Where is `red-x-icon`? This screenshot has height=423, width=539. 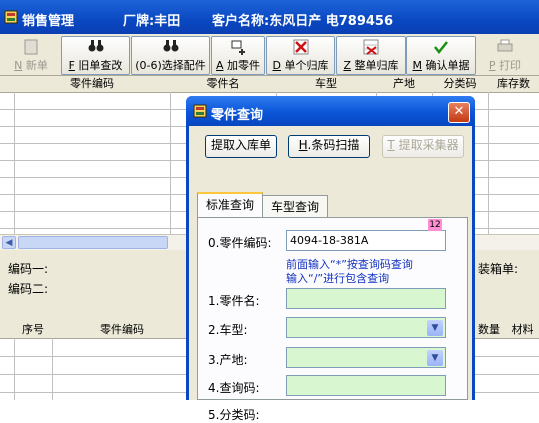
red-x-icon is located at coordinates (300, 48).